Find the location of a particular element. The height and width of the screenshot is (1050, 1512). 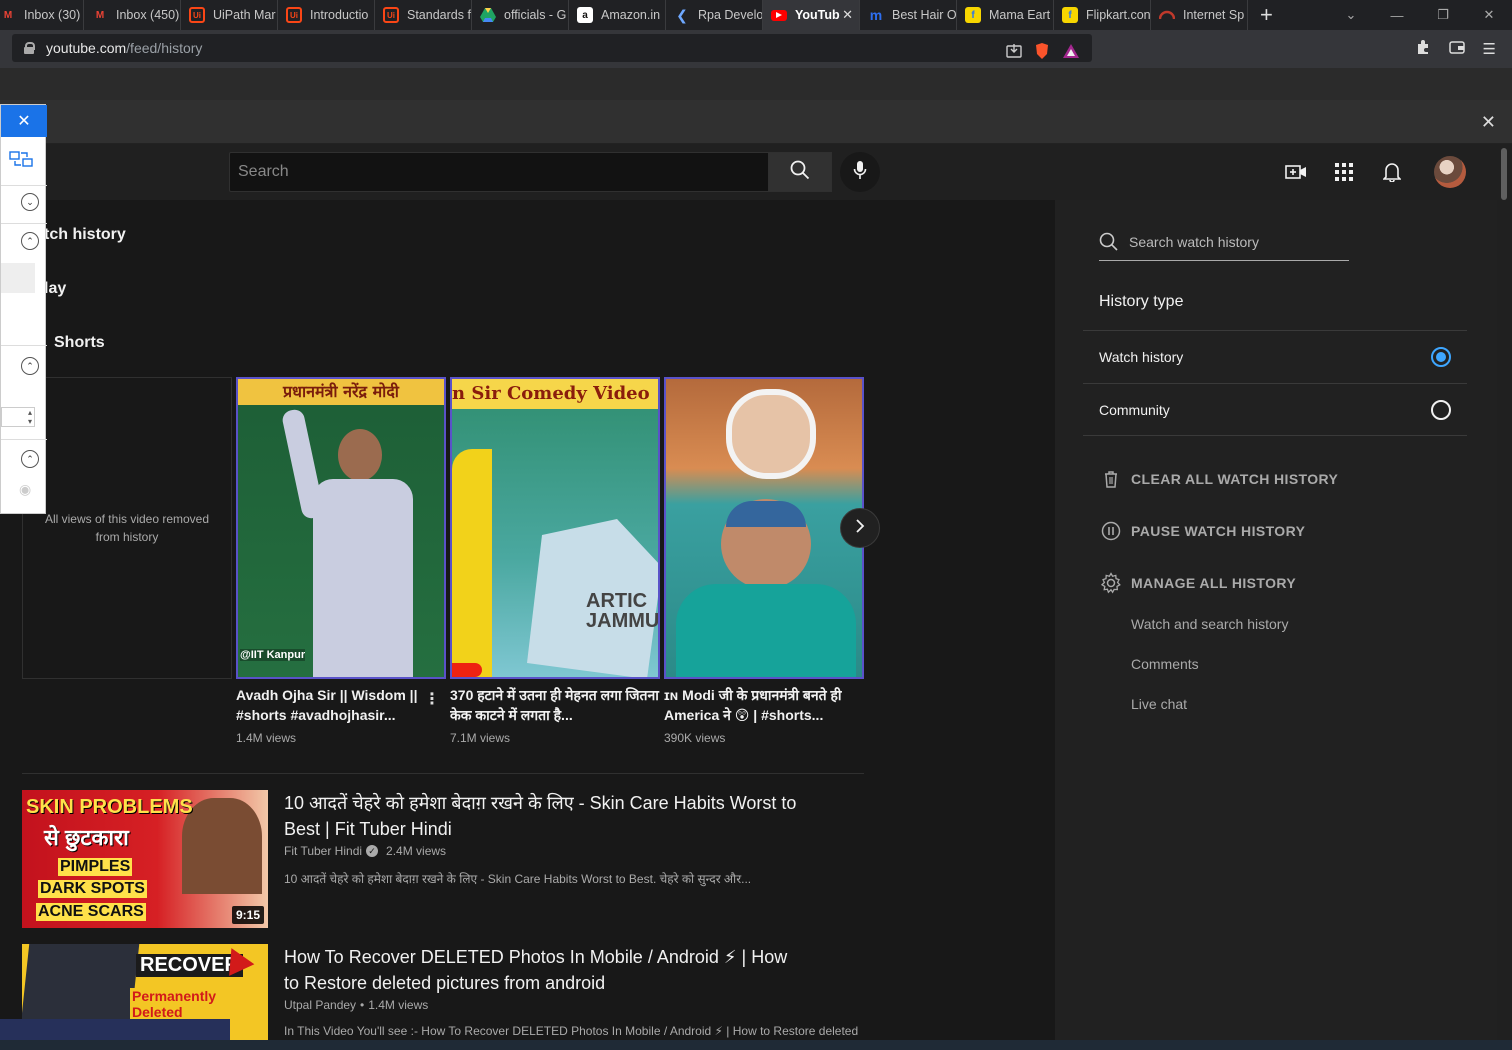

lock-icon is located at coordinates (29, 48).